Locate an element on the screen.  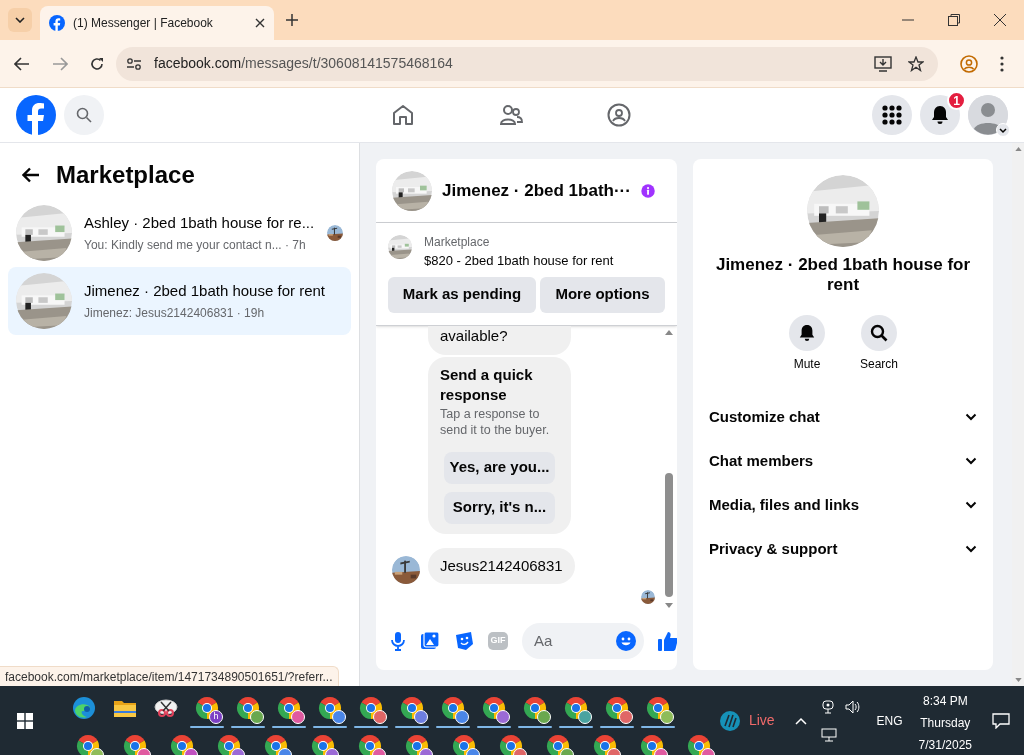
conversation-preview: You: Kindly send me your contact n... · 7h is located at coordinates (195, 246).